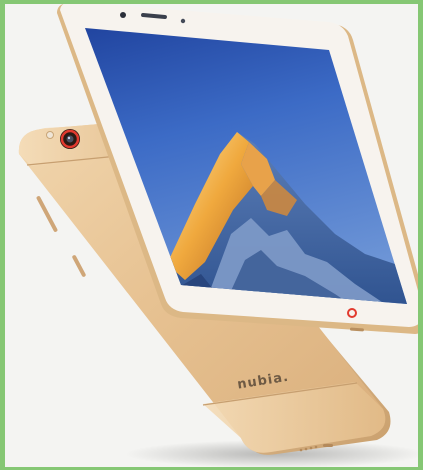 This screenshot has height=470, width=423. I want to click on front-camera-icon, so click(123, 15).